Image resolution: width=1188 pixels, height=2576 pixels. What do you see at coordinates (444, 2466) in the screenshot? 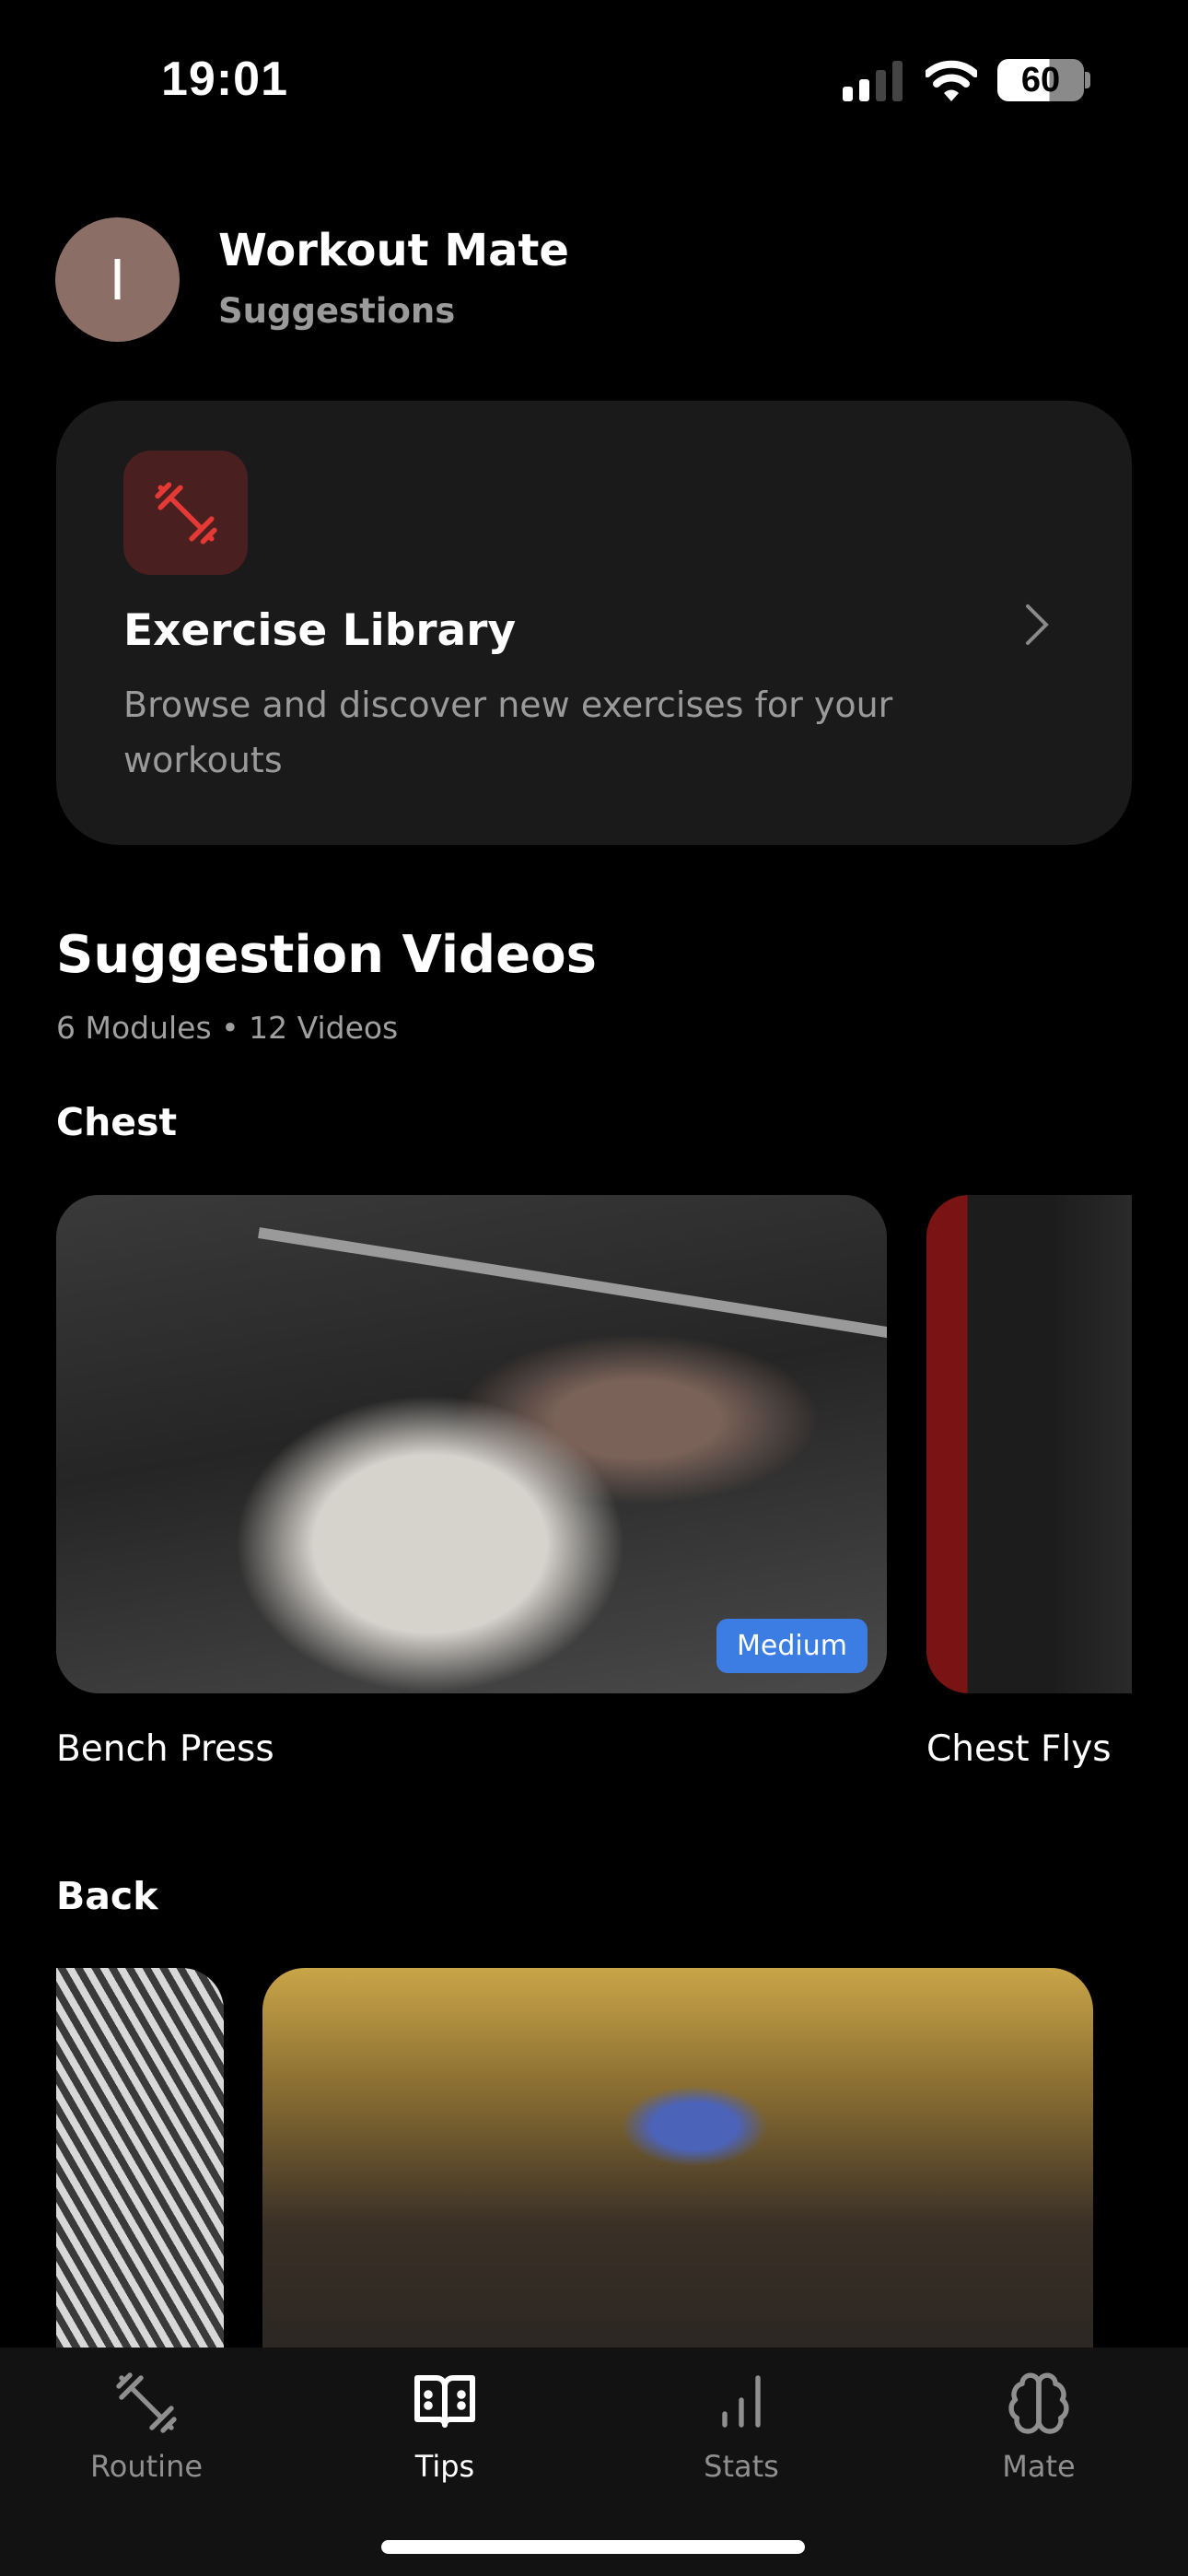
I see `tab-label: Tips` at bounding box center [444, 2466].